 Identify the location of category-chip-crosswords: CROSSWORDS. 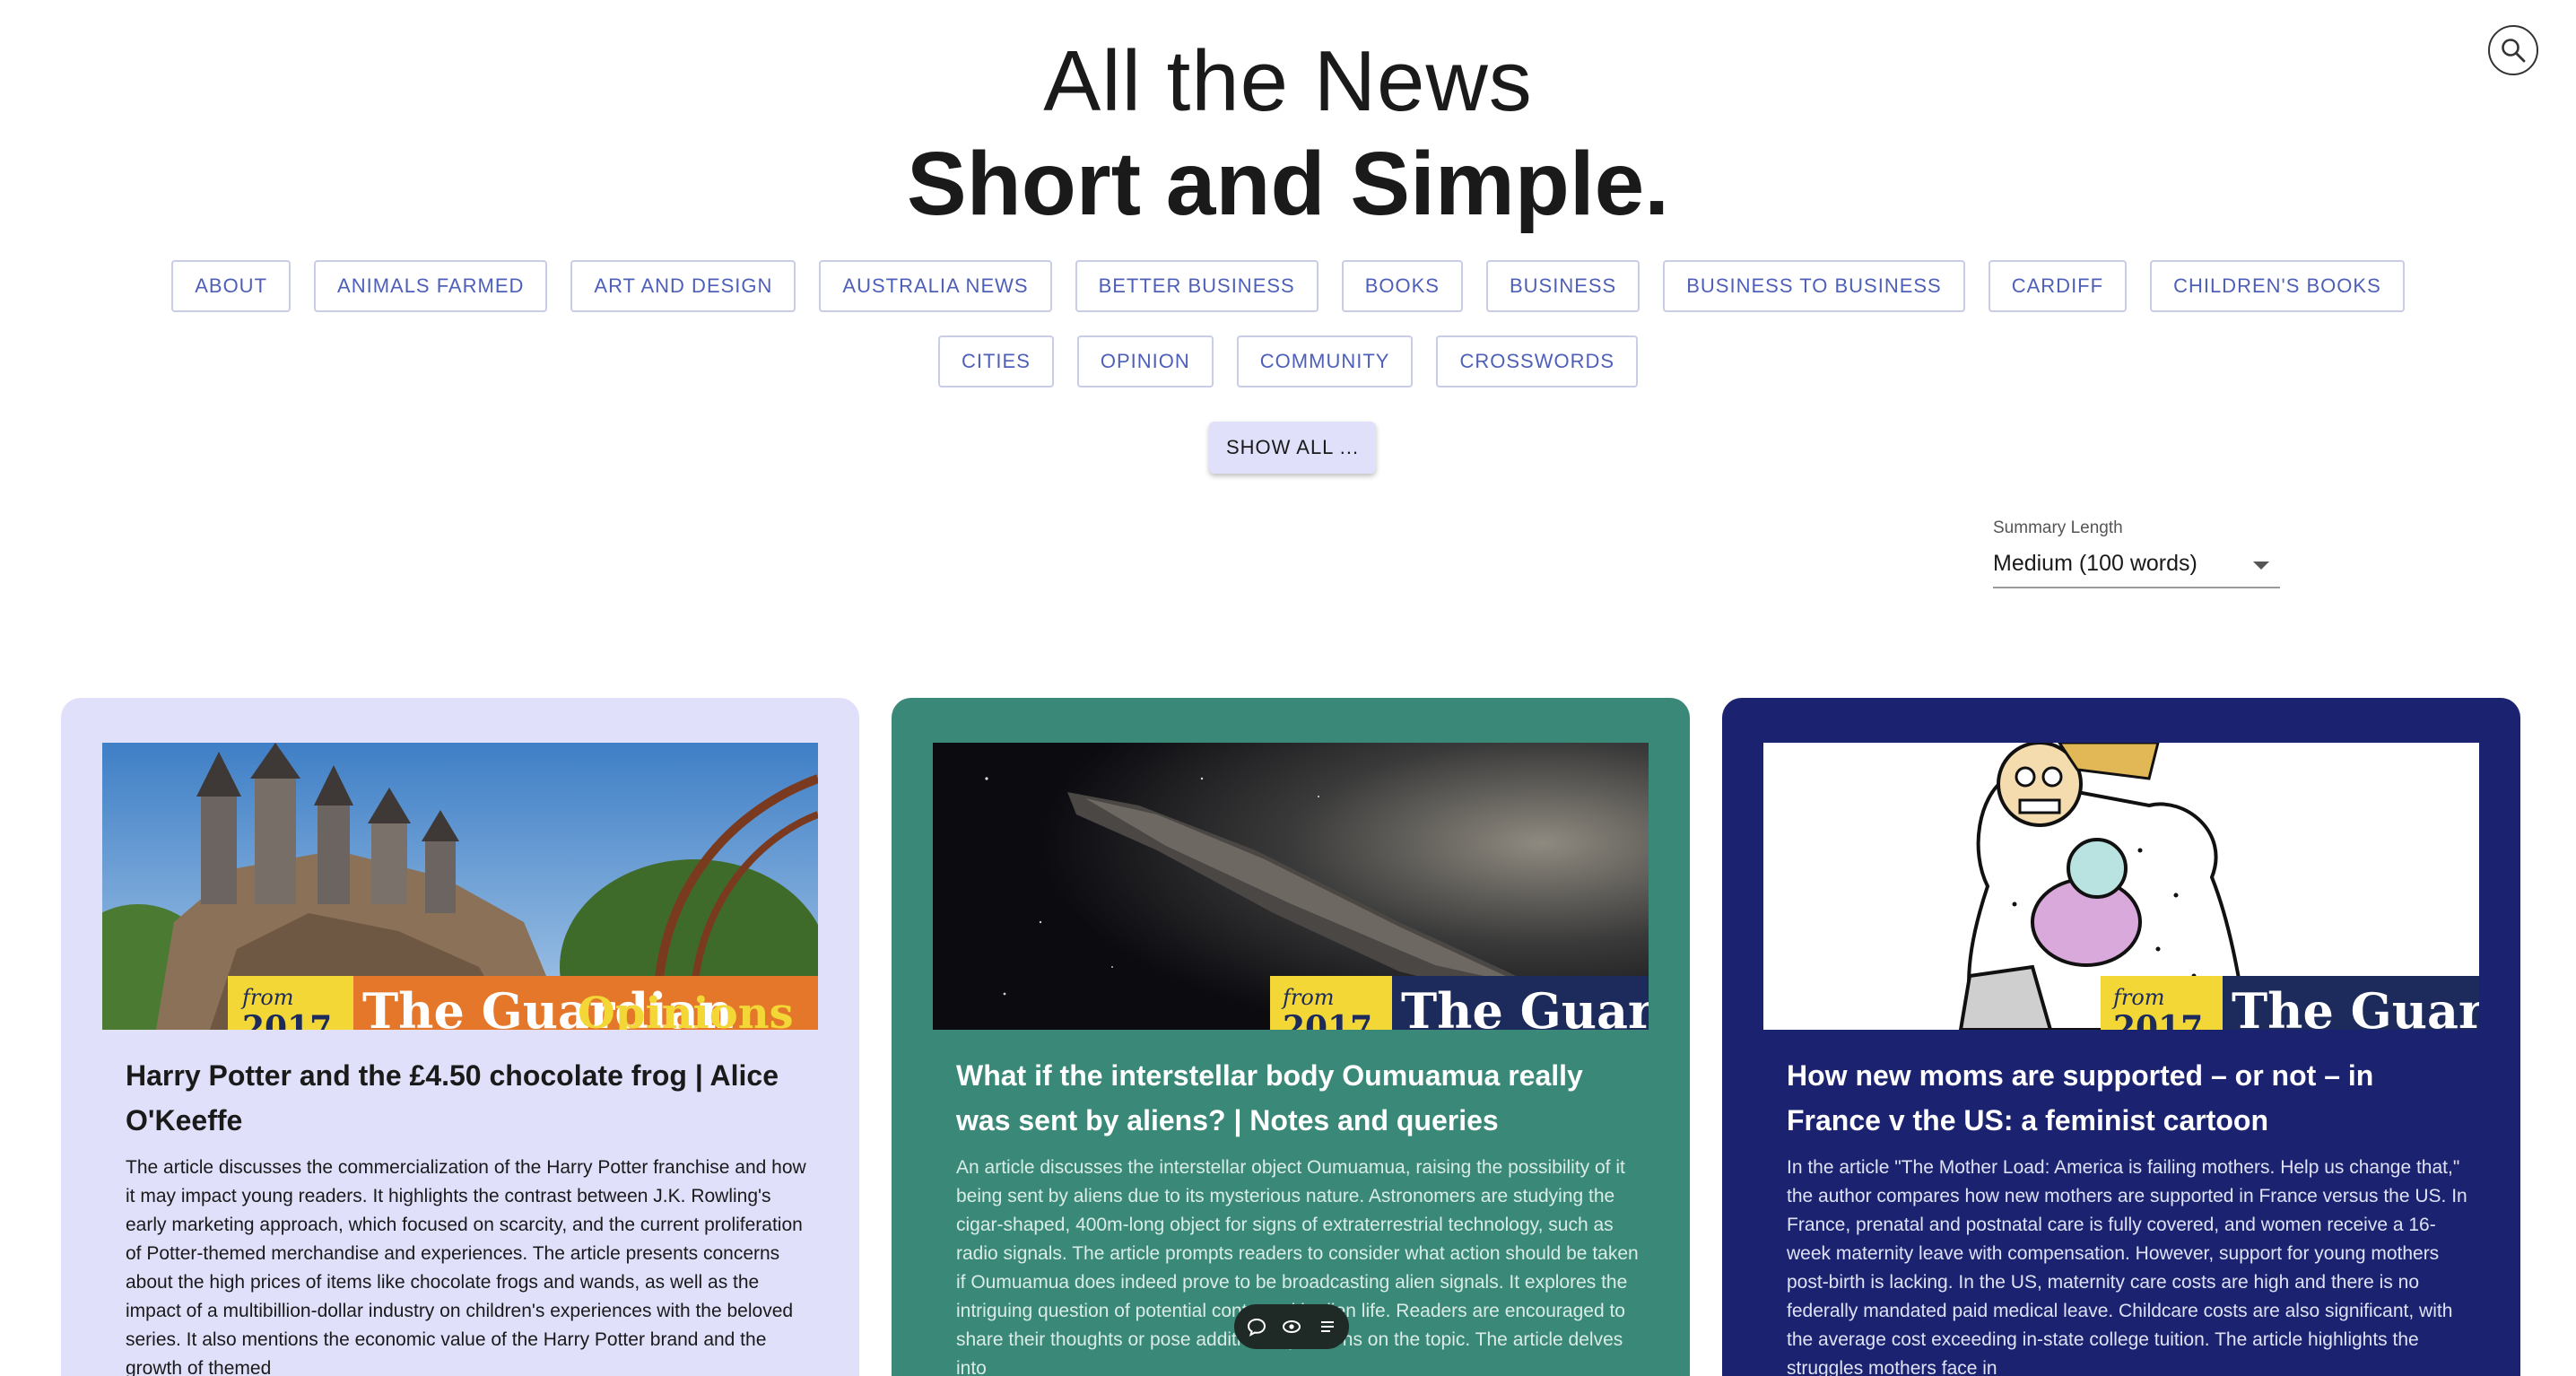
(1537, 362).